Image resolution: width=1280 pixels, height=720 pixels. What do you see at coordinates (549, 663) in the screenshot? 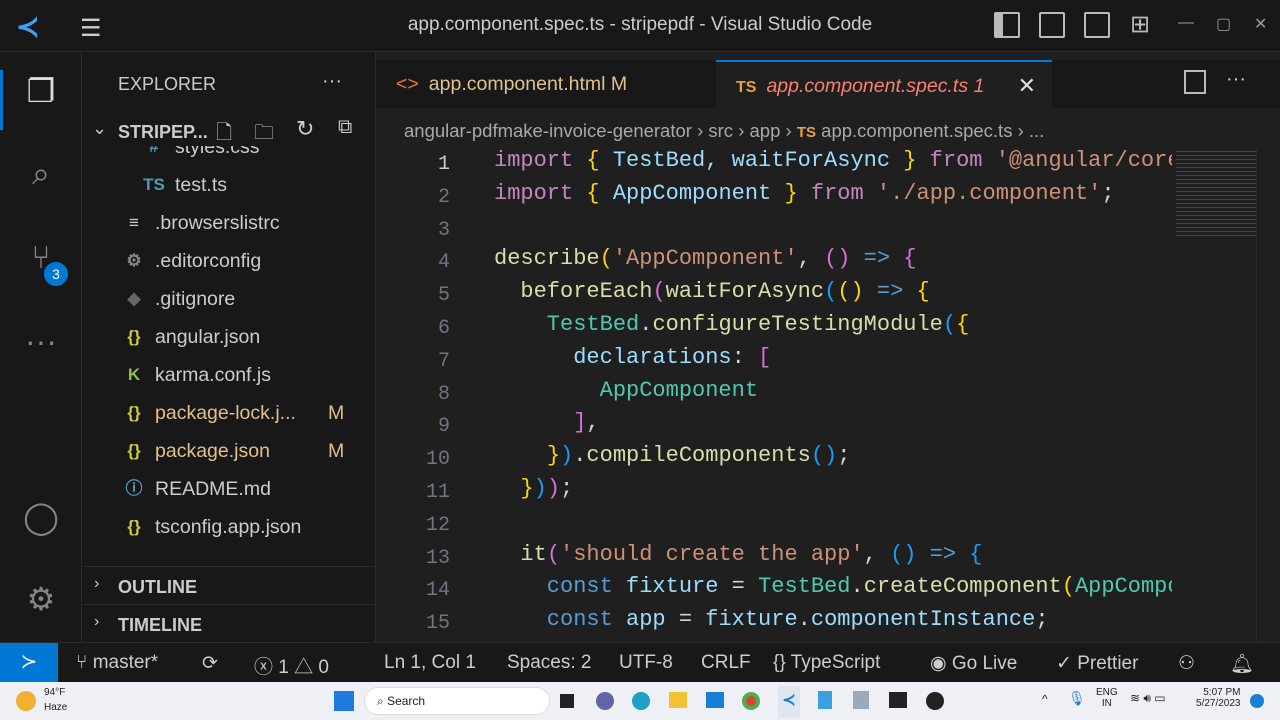
I see `indentation: Spaces: 2` at bounding box center [549, 663].